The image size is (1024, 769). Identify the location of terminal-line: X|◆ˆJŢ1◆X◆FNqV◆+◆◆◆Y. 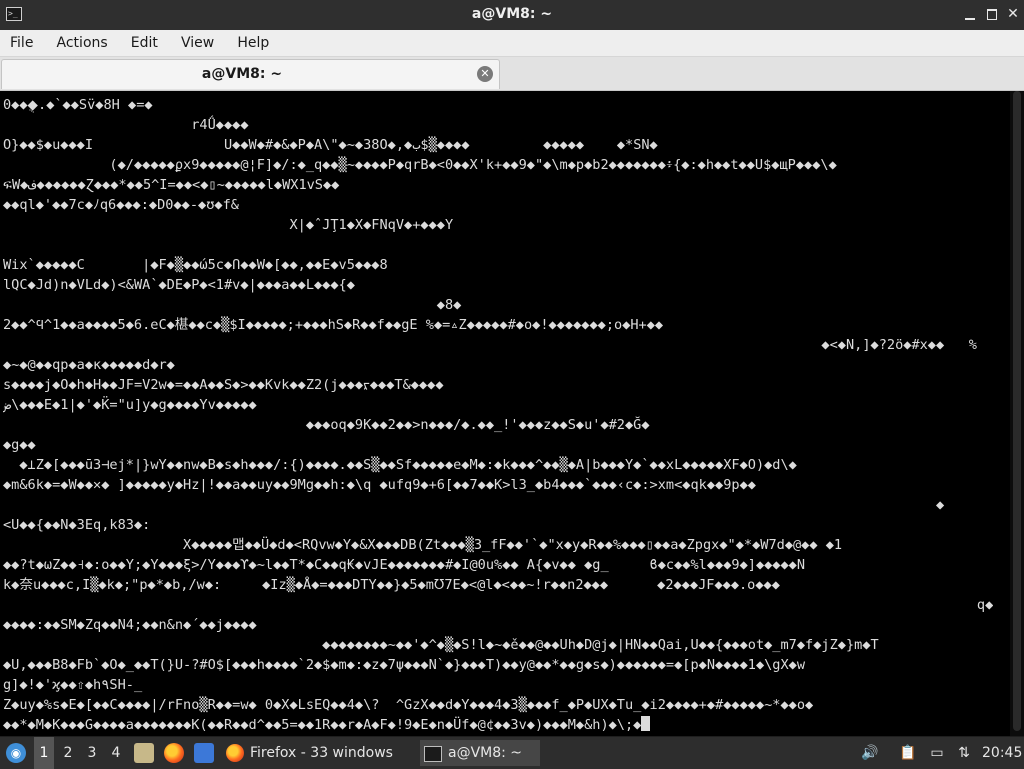
(228, 225).